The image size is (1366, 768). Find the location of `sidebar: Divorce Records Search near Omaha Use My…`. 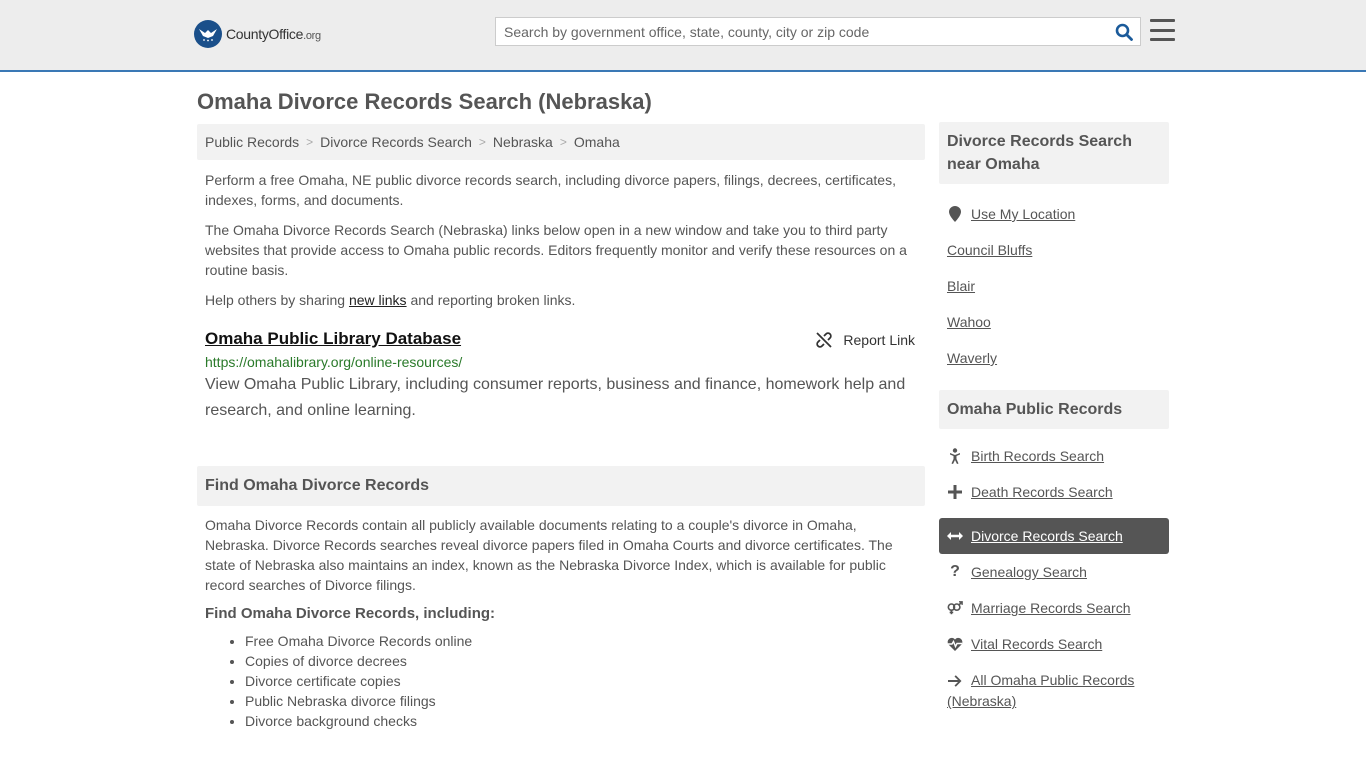

sidebar: Divorce Records Search near Omaha Use My… is located at coordinates (1054, 416).